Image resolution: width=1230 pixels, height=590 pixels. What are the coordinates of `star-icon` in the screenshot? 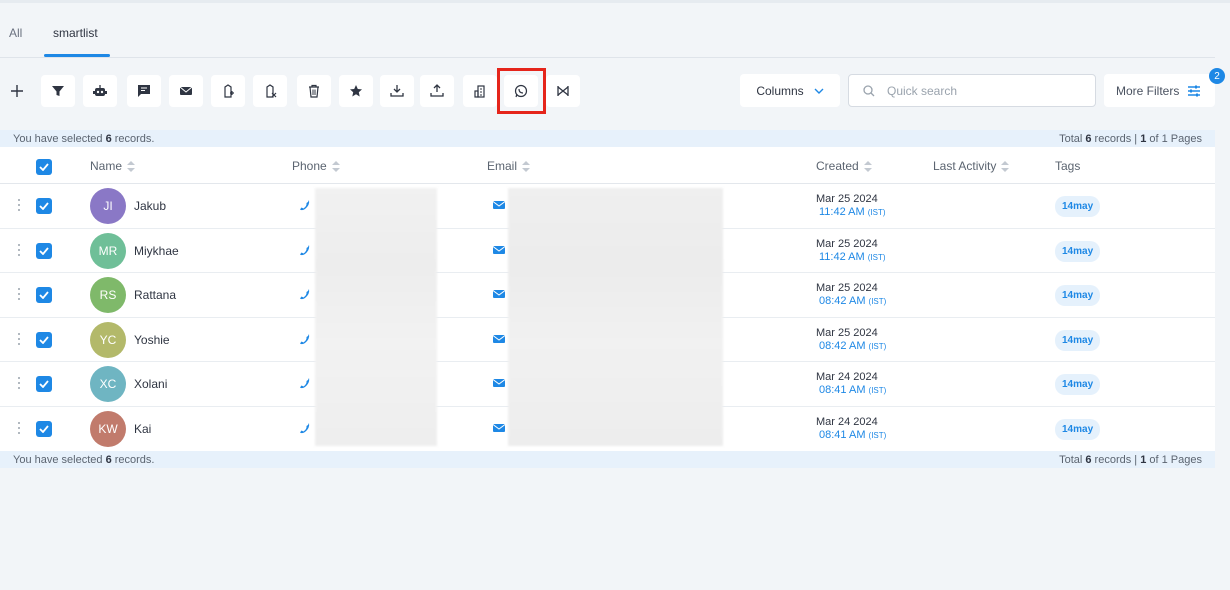 It's located at (356, 91).